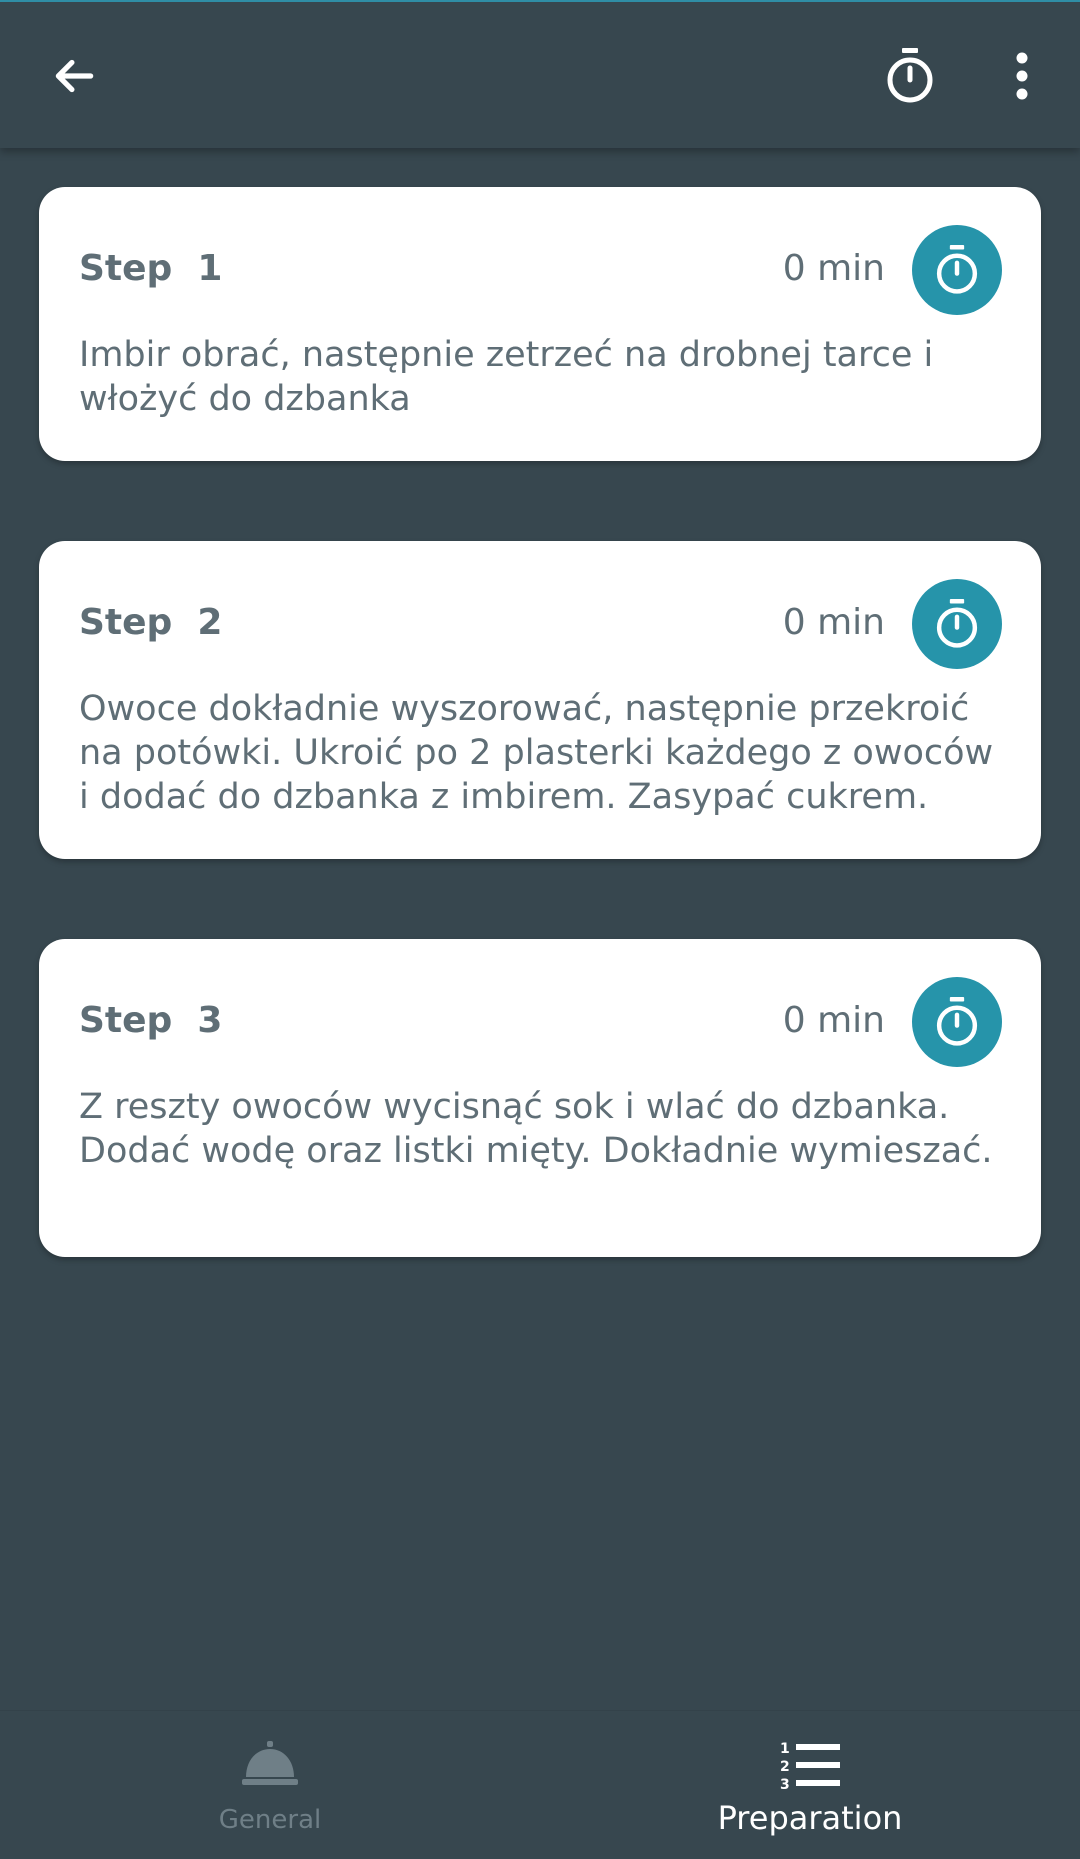  What do you see at coordinates (810, 1766) in the screenshot?
I see `numbered-list-icon: 1 2 3` at bounding box center [810, 1766].